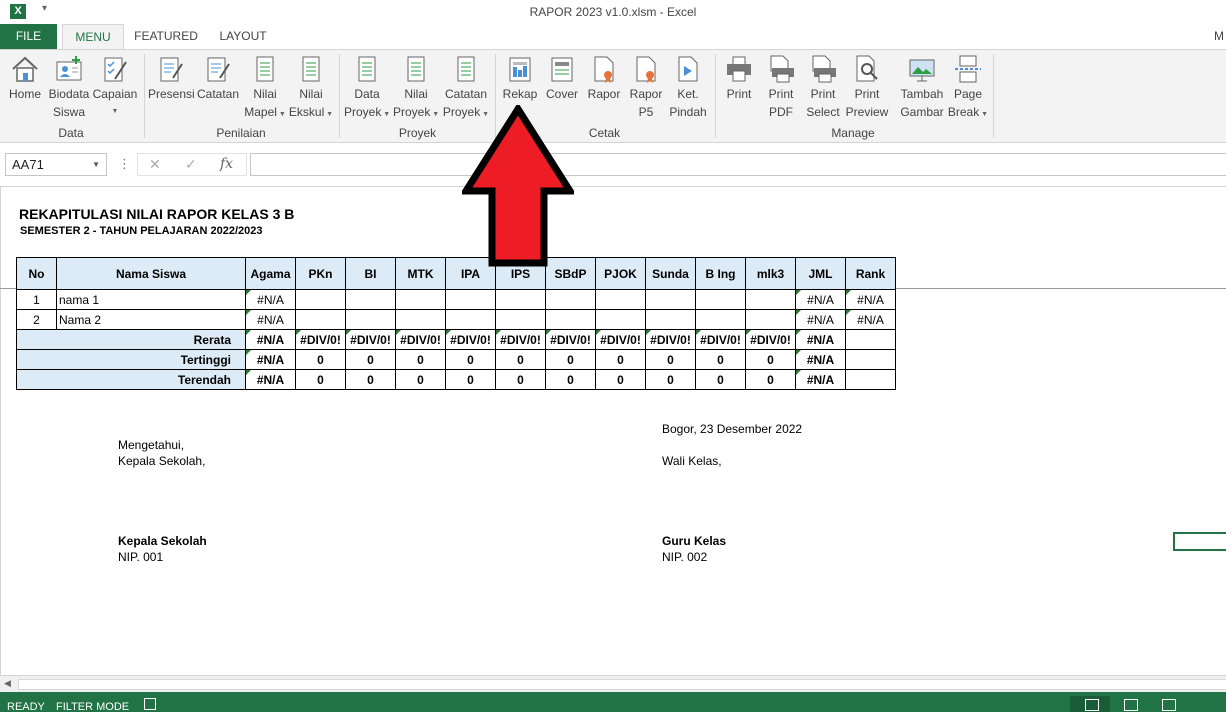 This screenshot has width=1226, height=713. What do you see at coordinates (131, 359) in the screenshot?
I see `summary-label: Tertinggi` at bounding box center [131, 359].